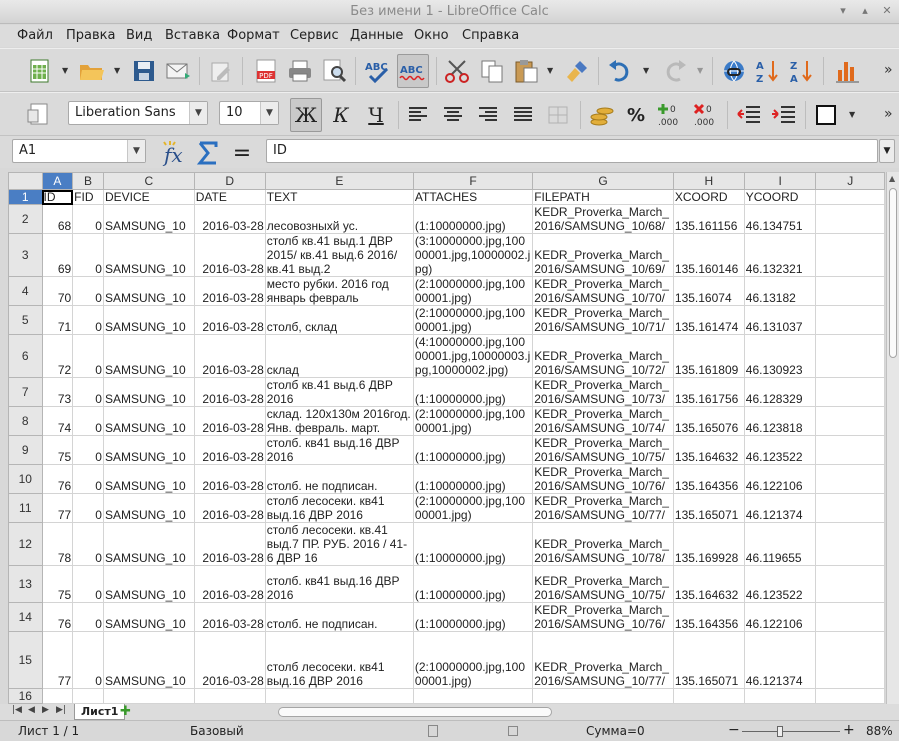  What do you see at coordinates (603, 219) in the screenshot?
I see `cell-g: KEDR_Proverka_March_2016/SAMSUNG_10/68/` at bounding box center [603, 219].